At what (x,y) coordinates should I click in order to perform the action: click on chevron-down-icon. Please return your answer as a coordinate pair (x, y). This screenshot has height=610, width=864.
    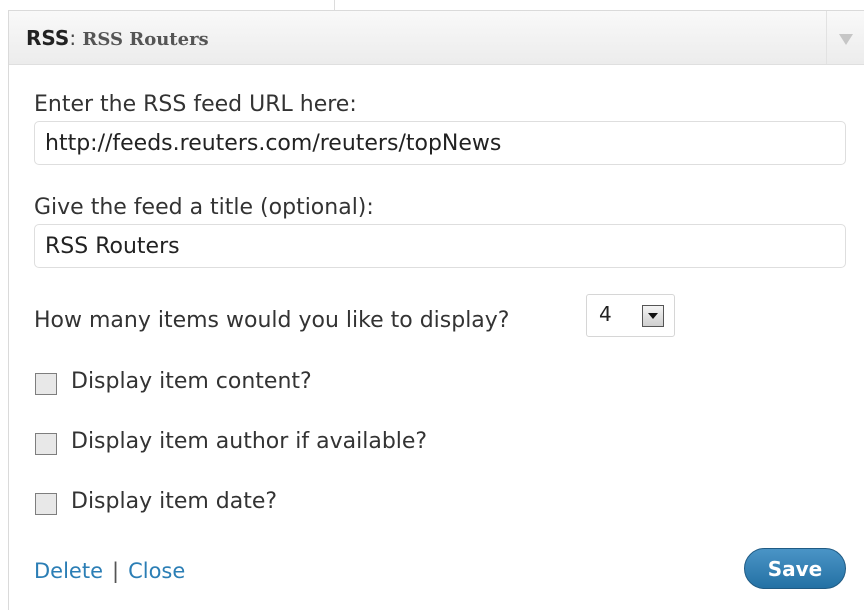
    Looking at the image, I should click on (653, 316).